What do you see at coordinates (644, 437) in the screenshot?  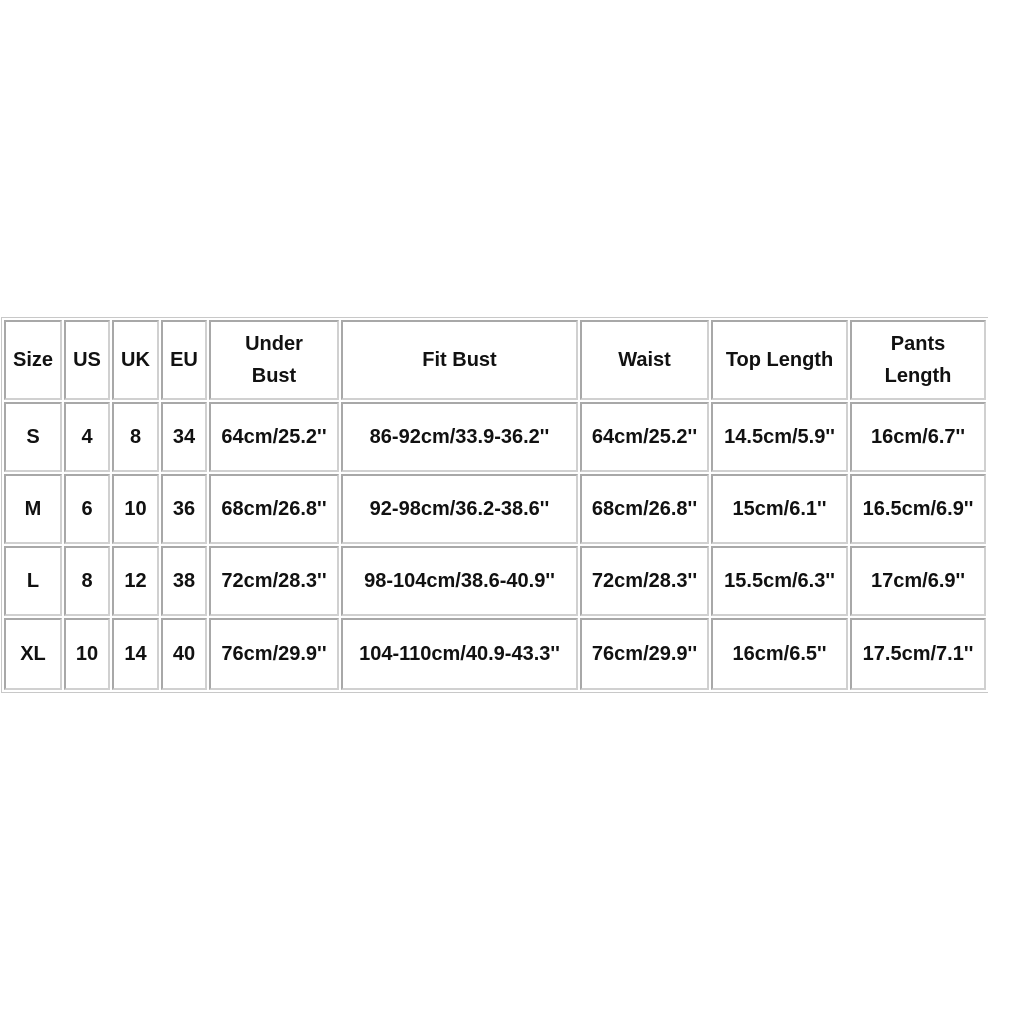 I see `cell-waist: 64cm/25.2''` at bounding box center [644, 437].